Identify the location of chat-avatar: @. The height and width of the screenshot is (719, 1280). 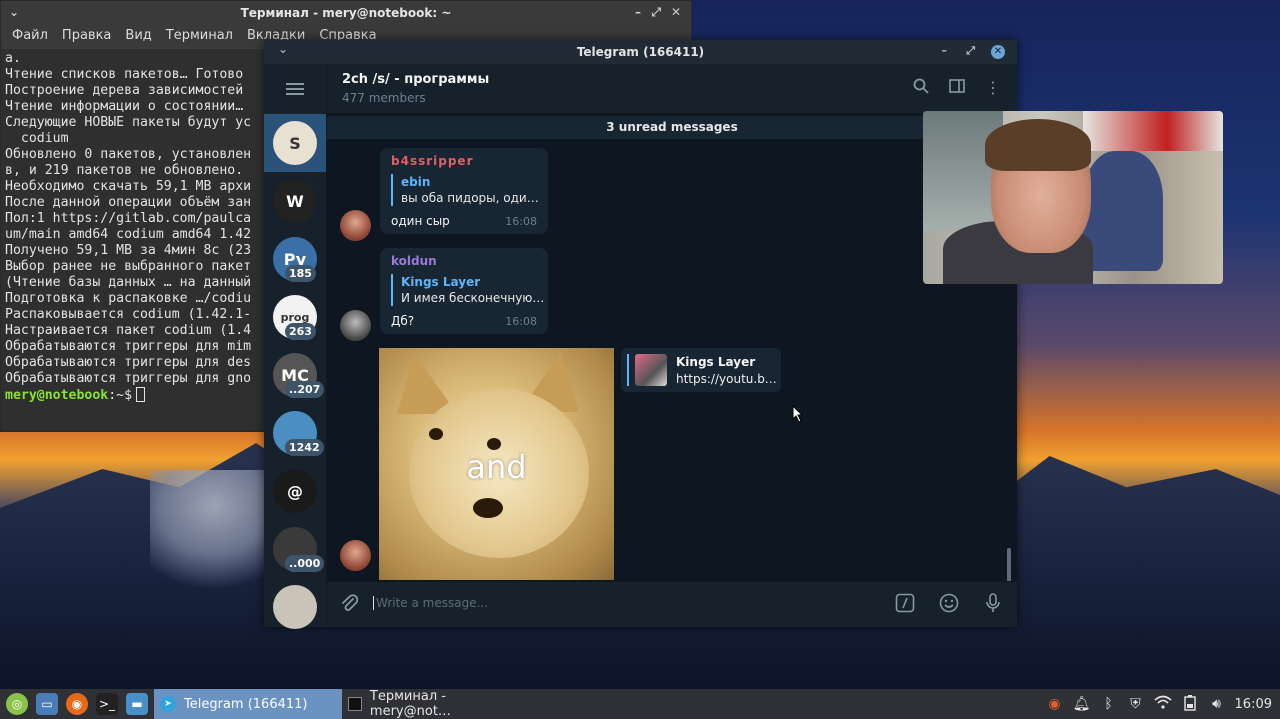
(295, 491).